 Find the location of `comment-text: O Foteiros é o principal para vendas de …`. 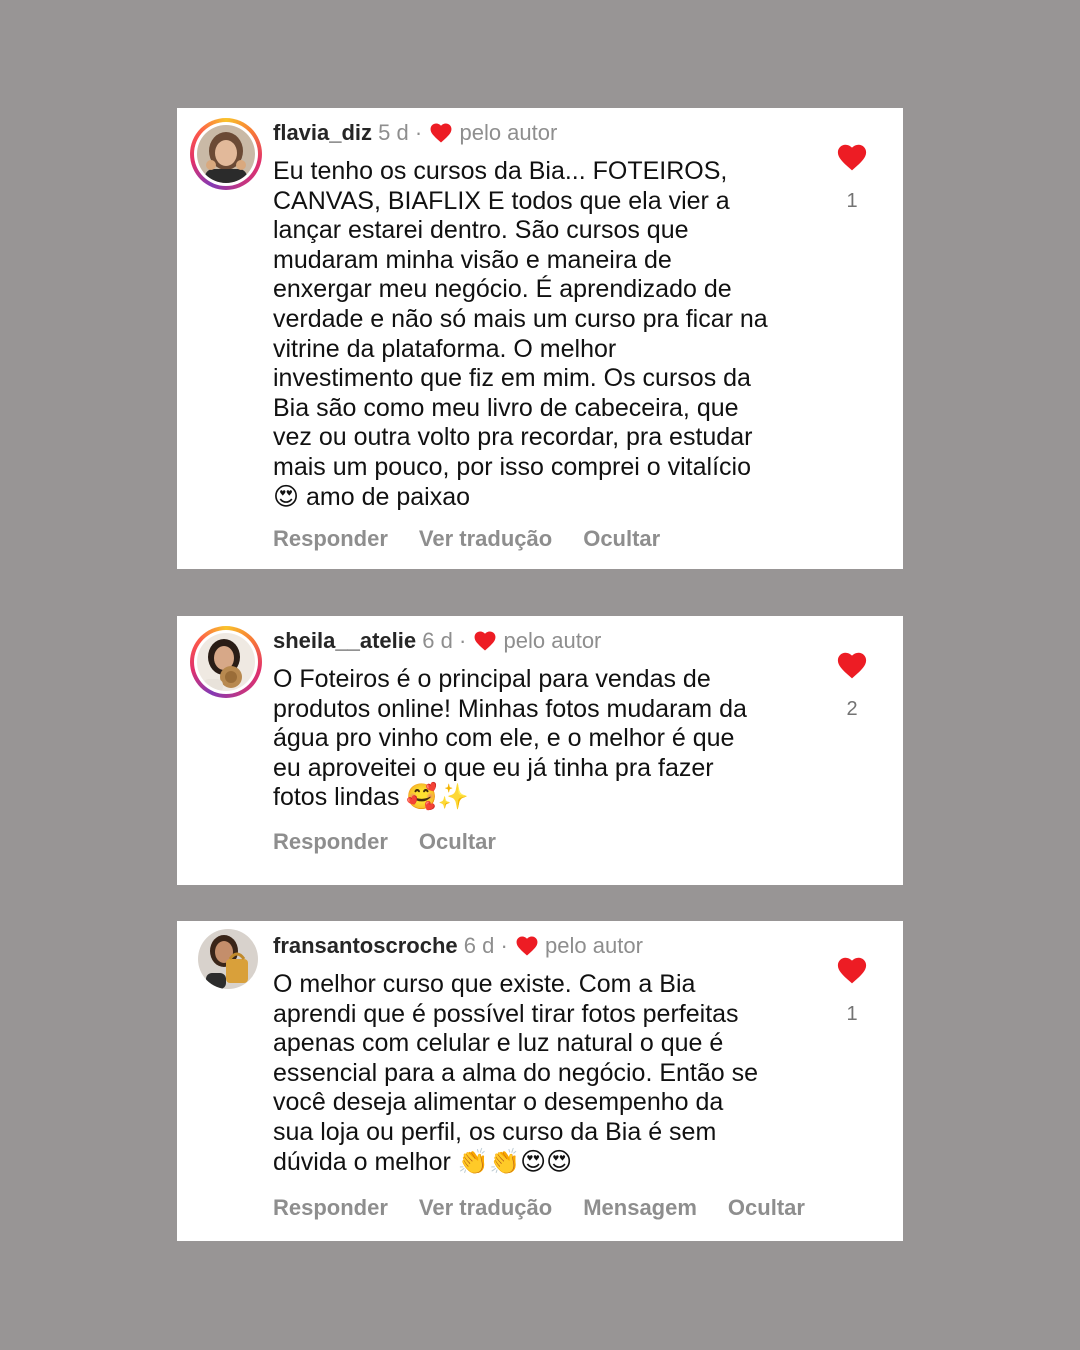

comment-text: O Foteiros é o principal para vendas de … is located at coordinates (510, 738).